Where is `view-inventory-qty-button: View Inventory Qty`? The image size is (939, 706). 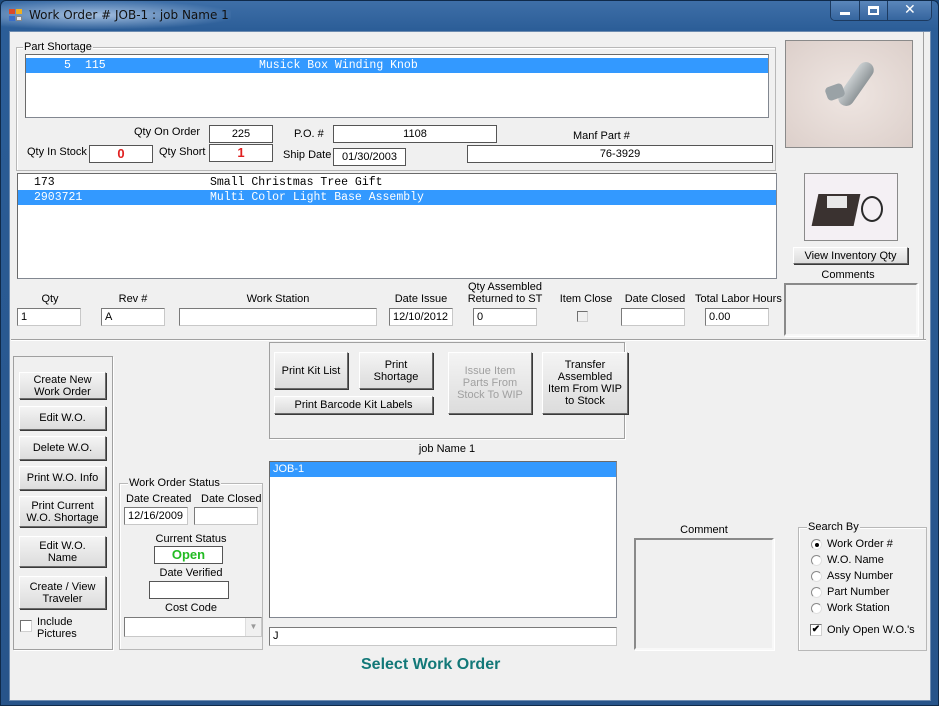
view-inventory-qty-button: View Inventory Qty is located at coordinates (850, 255).